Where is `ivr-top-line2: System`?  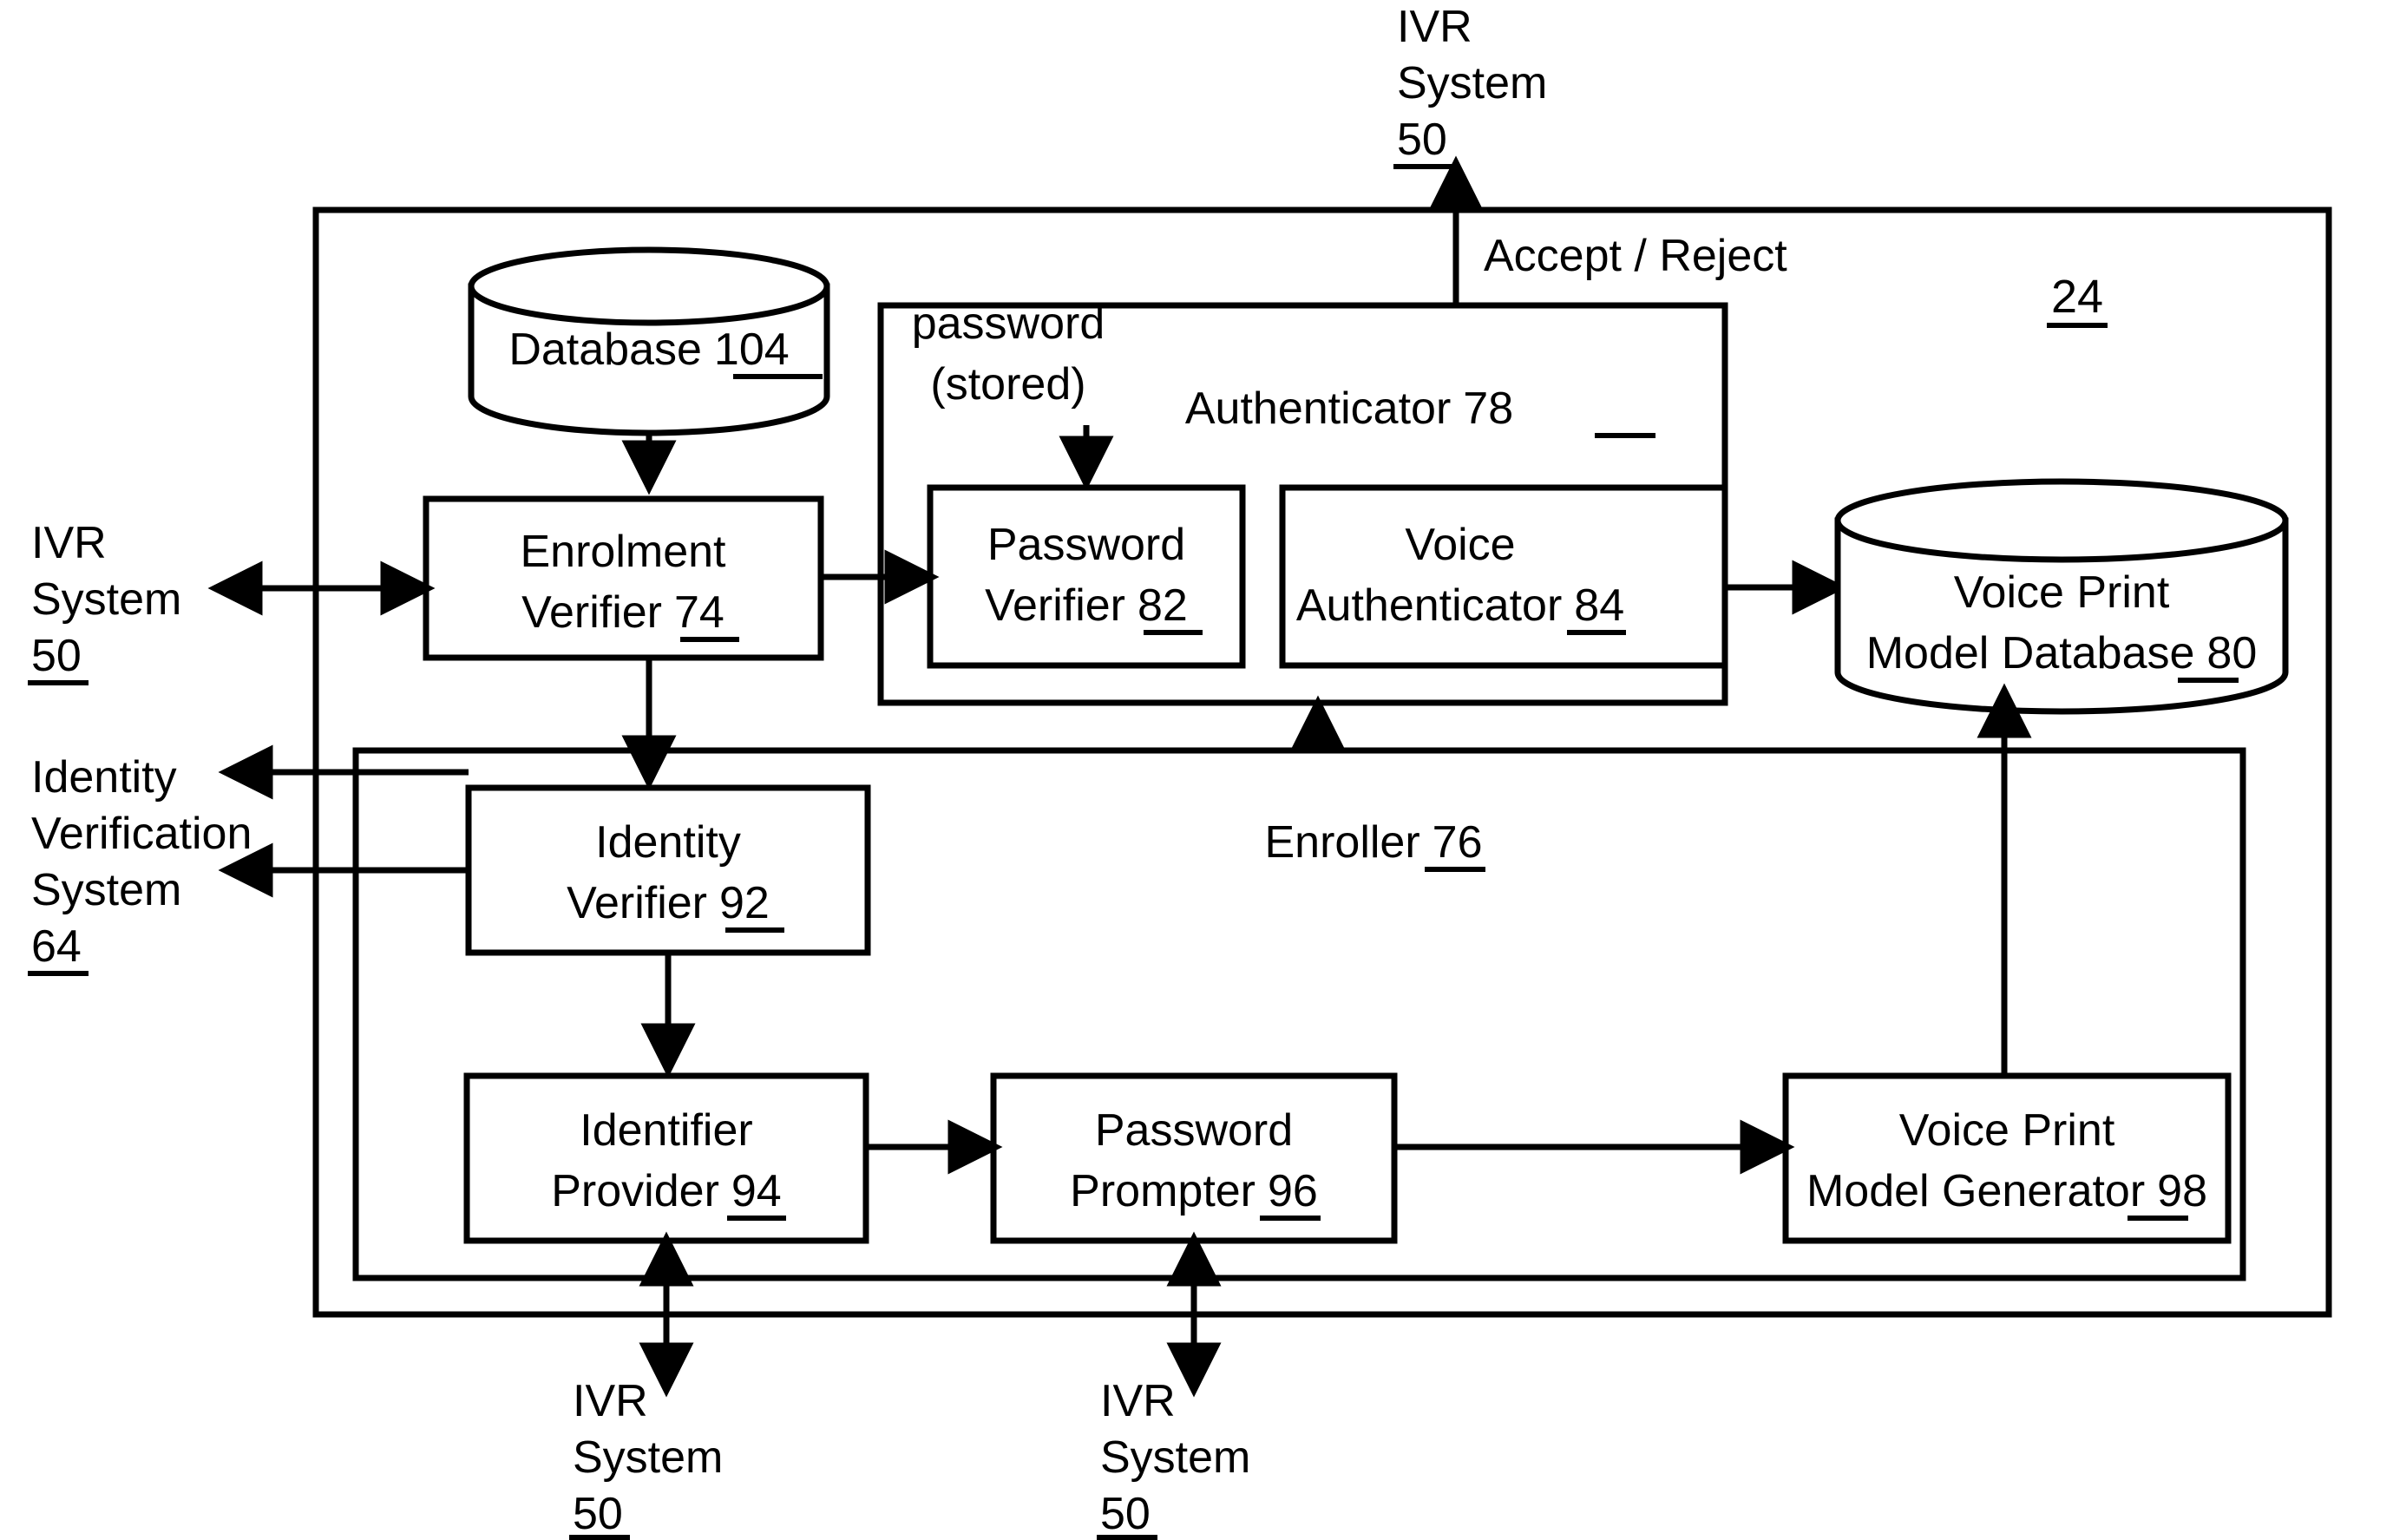
ivr-top-line2: System is located at coordinates (1472, 83).